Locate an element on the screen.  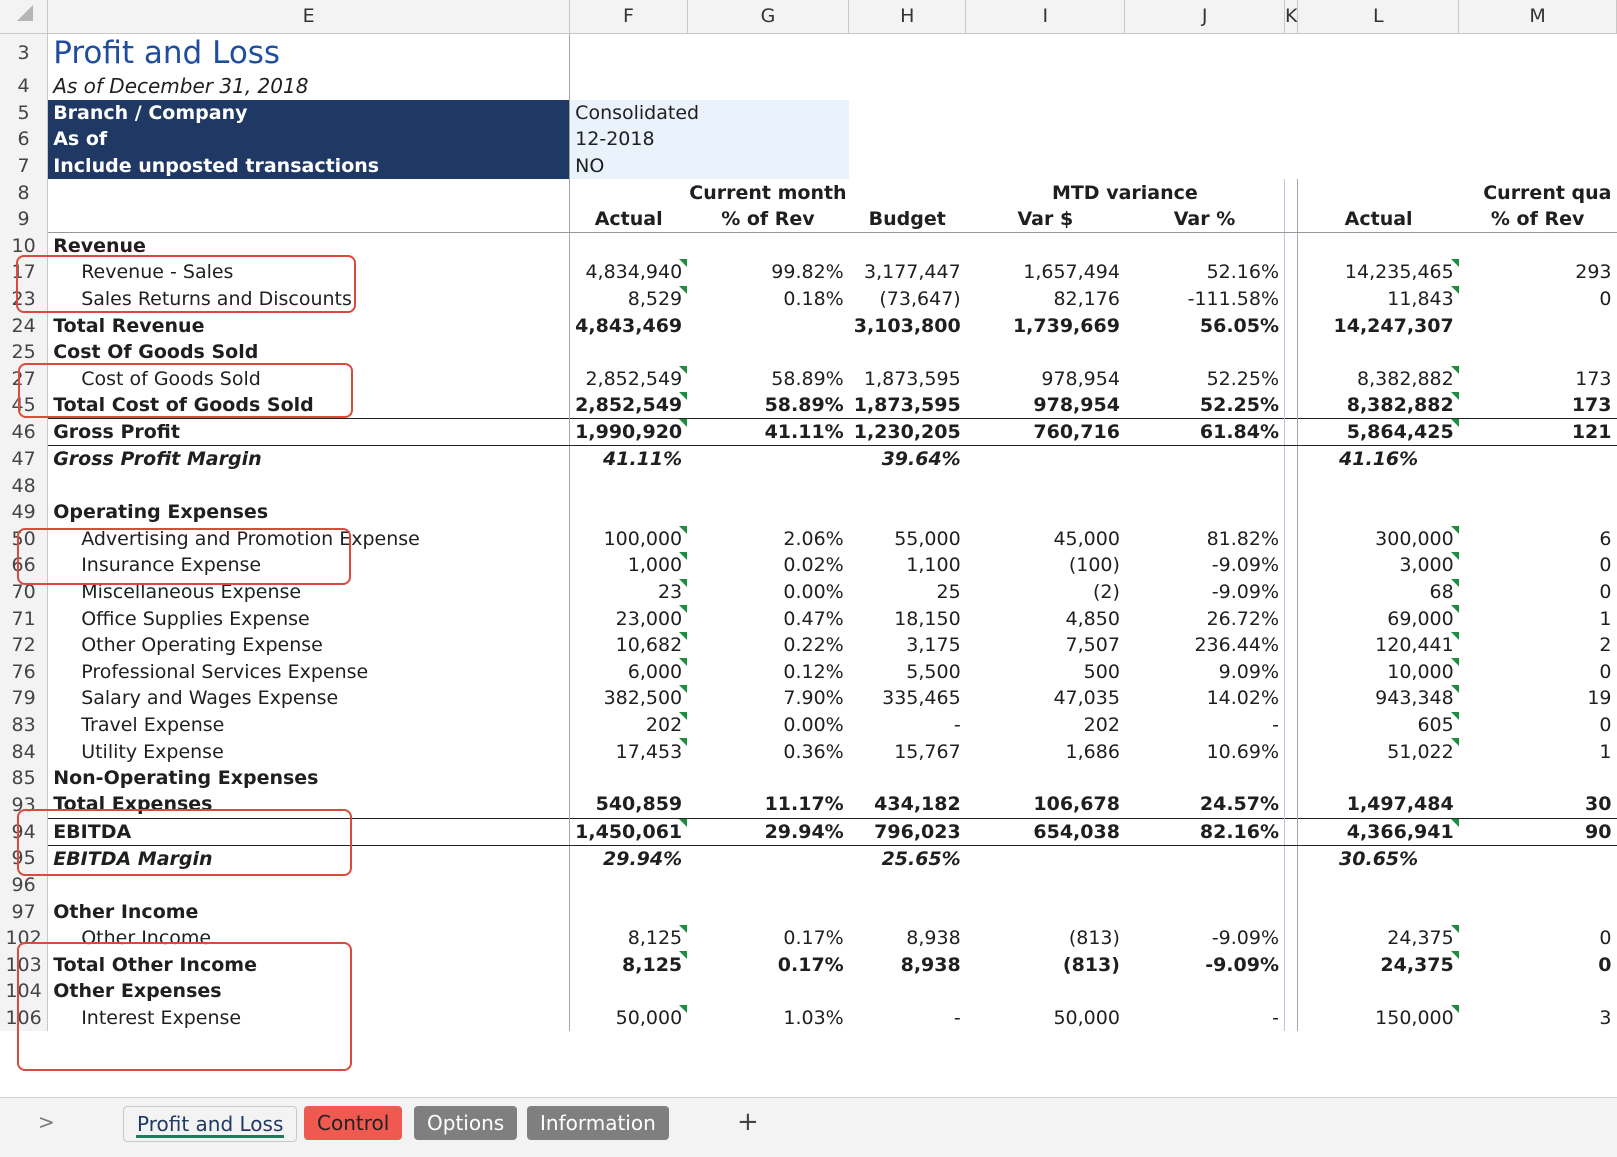
row-header: 95 is located at coordinates (24, 858).